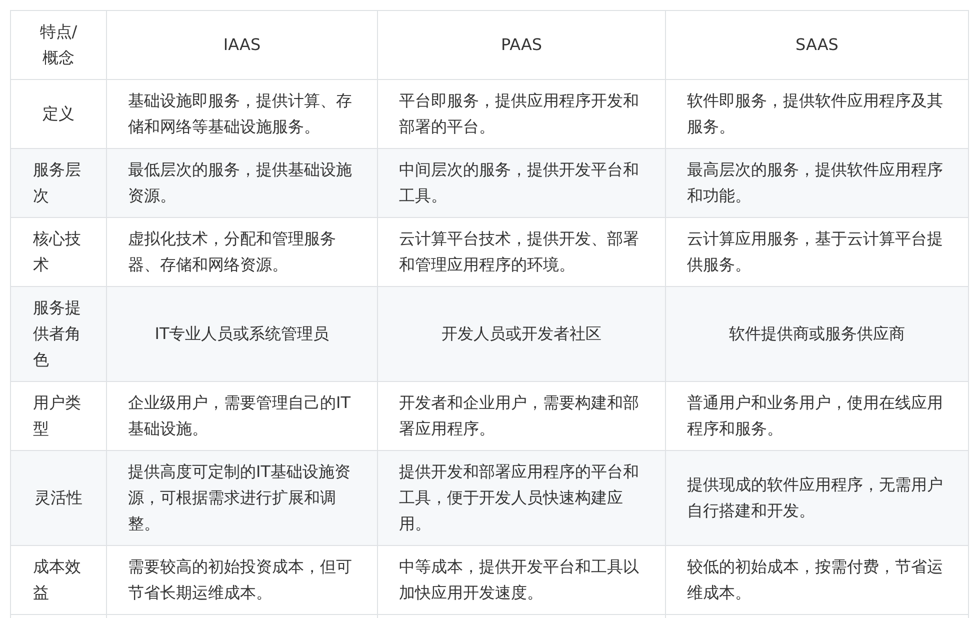  Describe the element at coordinates (817, 580) in the screenshot. I see `table-cell: 较低的初始成本，按需付费，节省运维成本。` at that location.